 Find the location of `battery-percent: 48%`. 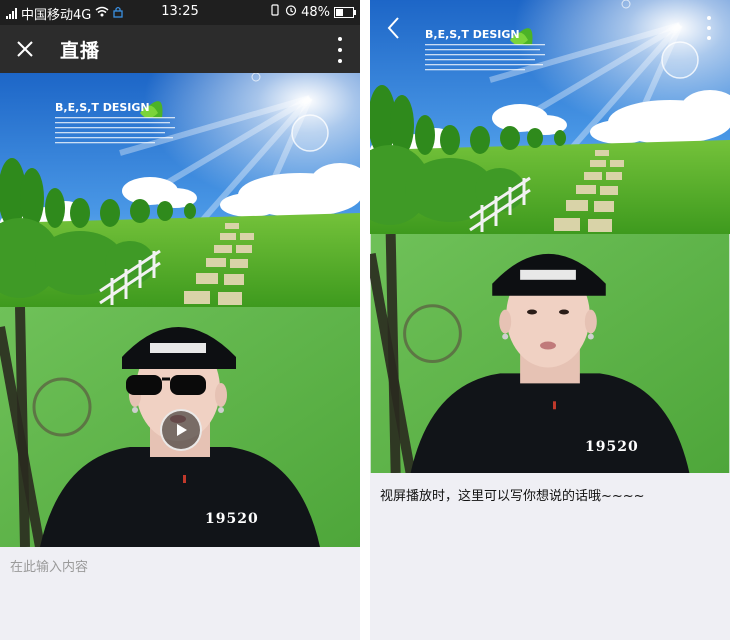

battery-percent: 48% is located at coordinates (315, 12).